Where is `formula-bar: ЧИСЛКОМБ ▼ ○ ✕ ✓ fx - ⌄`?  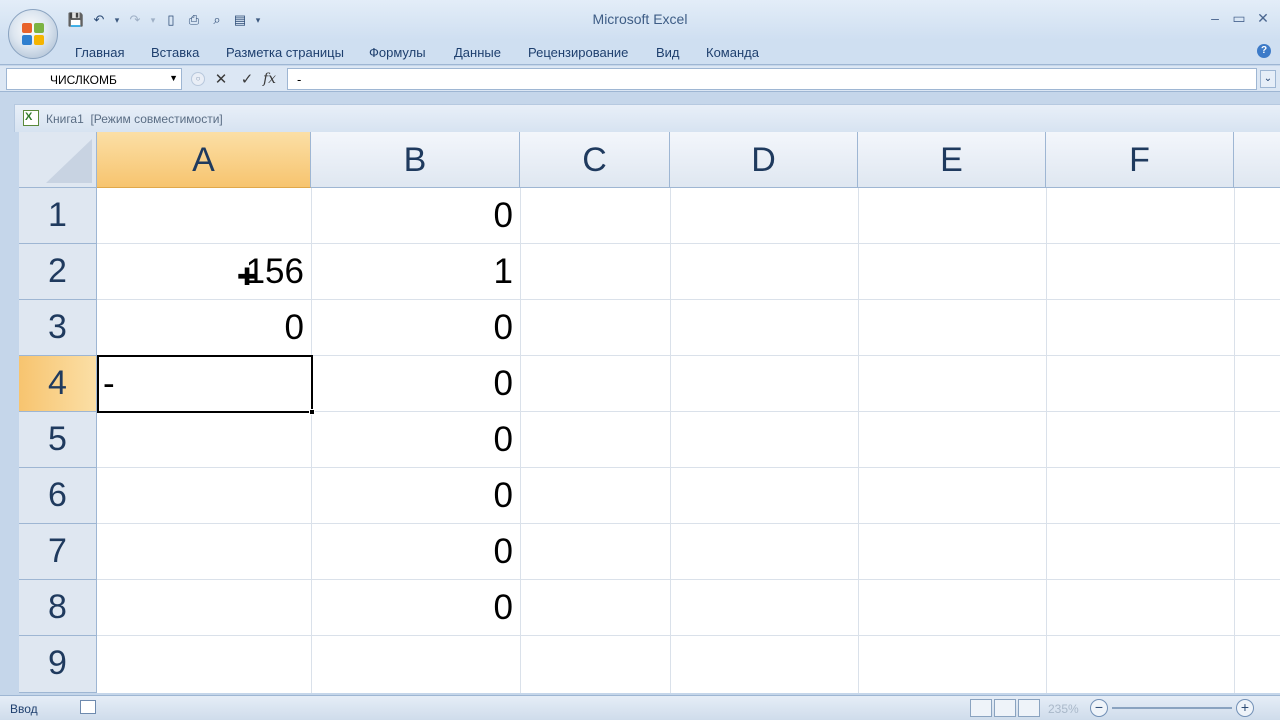 formula-bar: ЧИСЛКОМБ ▼ ○ ✕ ✓ fx - ⌄ is located at coordinates (640, 79).